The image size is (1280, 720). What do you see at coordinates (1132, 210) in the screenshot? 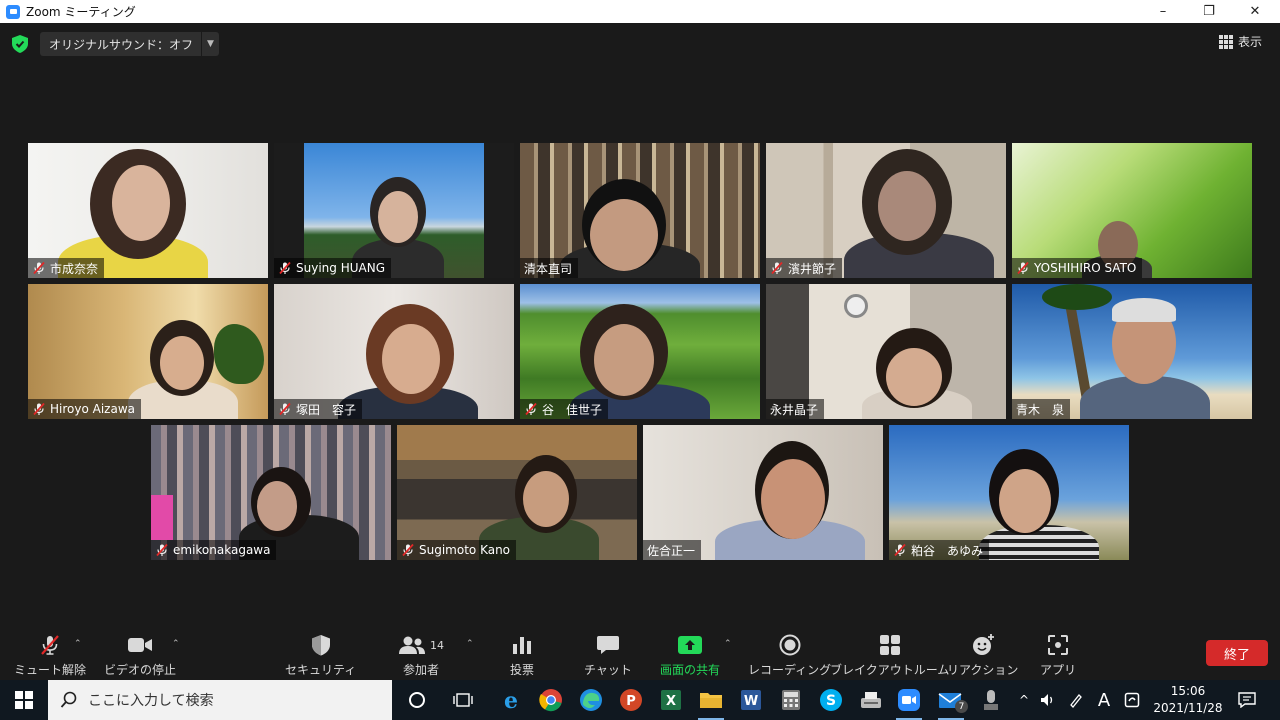
I see `video-tile: YOSHIHIRO SATO` at bounding box center [1132, 210].